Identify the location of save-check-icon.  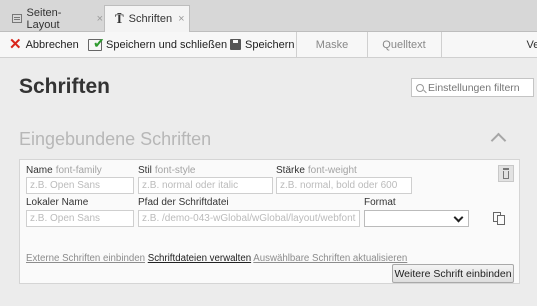
(96, 43).